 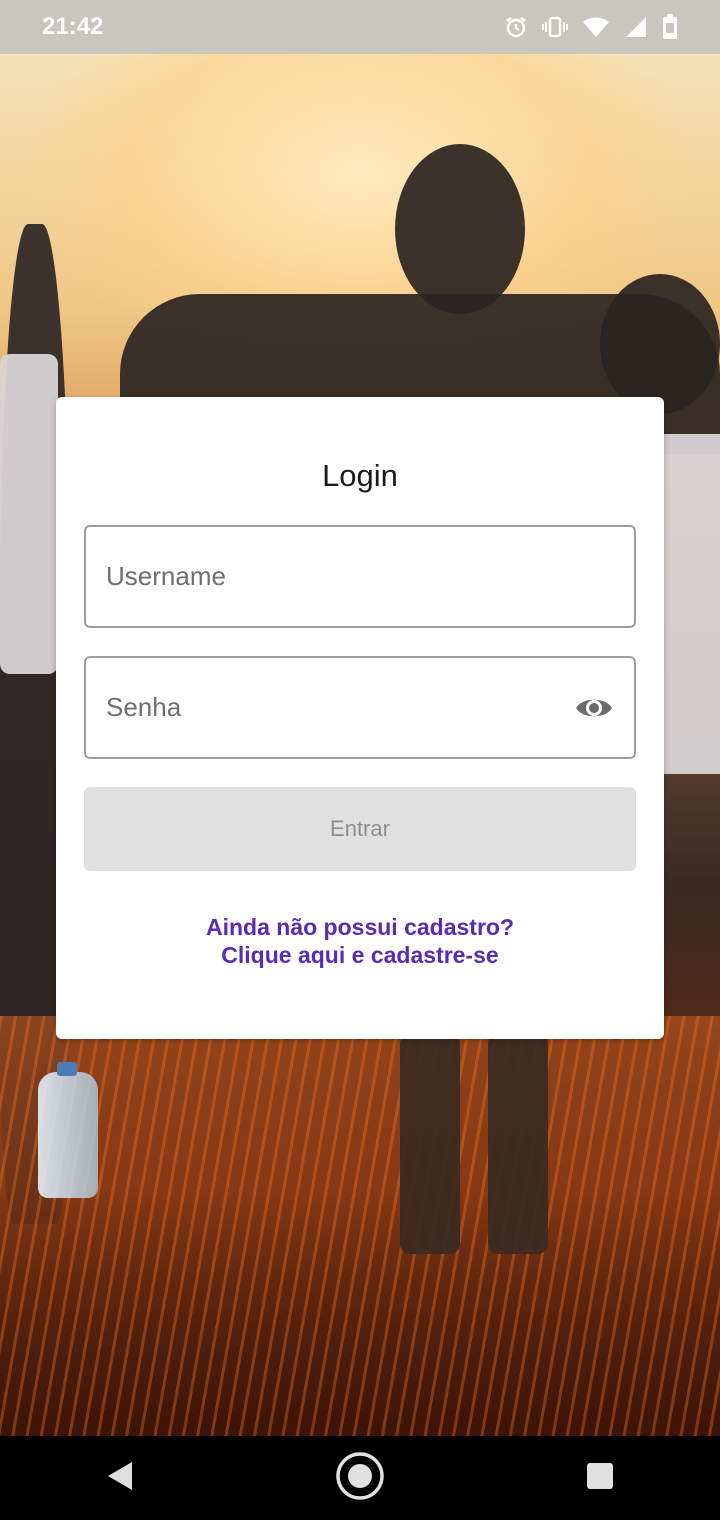 What do you see at coordinates (360, 927) in the screenshot?
I see `signup-link-line1: Ainda não possui cadastro?` at bounding box center [360, 927].